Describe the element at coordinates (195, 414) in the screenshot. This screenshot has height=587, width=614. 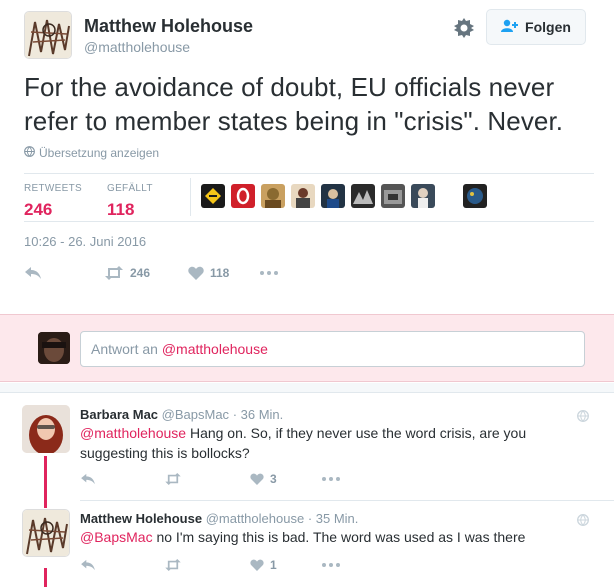
I see `reply-author-handle: @BapsMac` at that location.